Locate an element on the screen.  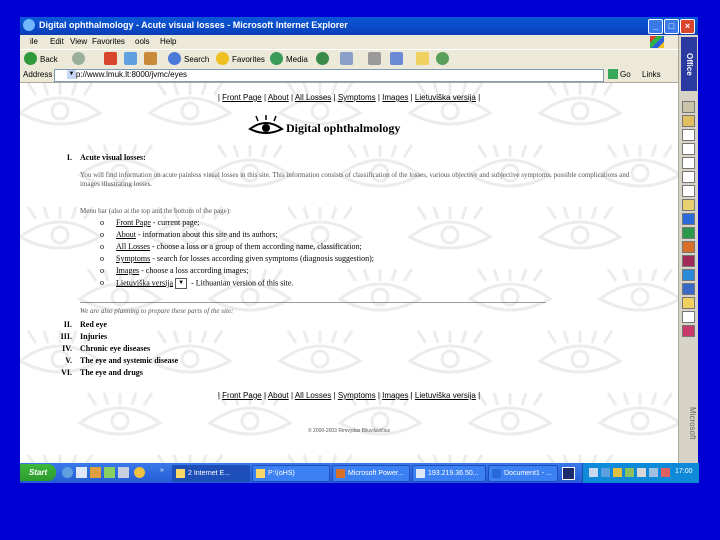
favorites-button: Favorites is located at coordinates (241, 59).